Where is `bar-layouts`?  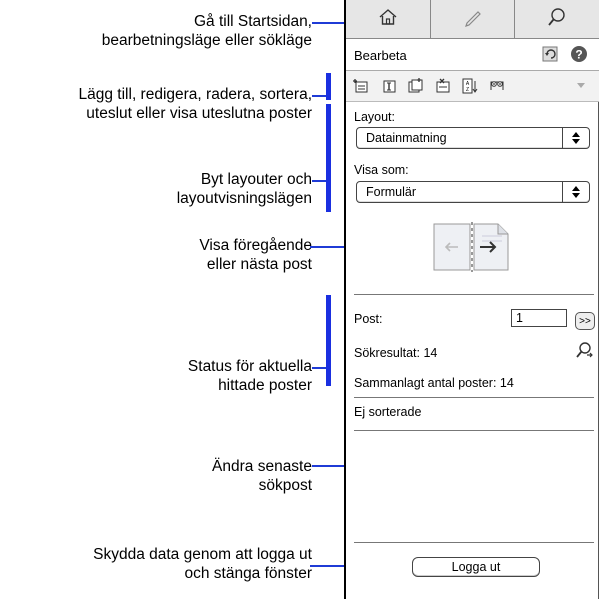
bar-layouts is located at coordinates (328, 158).